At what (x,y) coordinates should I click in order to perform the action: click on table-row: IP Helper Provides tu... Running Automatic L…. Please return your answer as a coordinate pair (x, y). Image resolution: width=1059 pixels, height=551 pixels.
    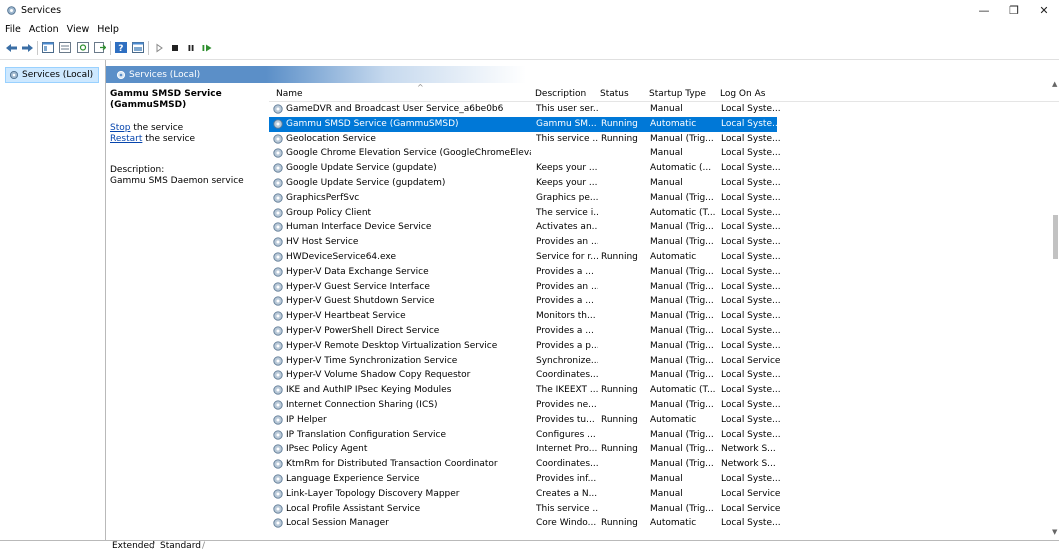
    Looking at the image, I should click on (664, 420).